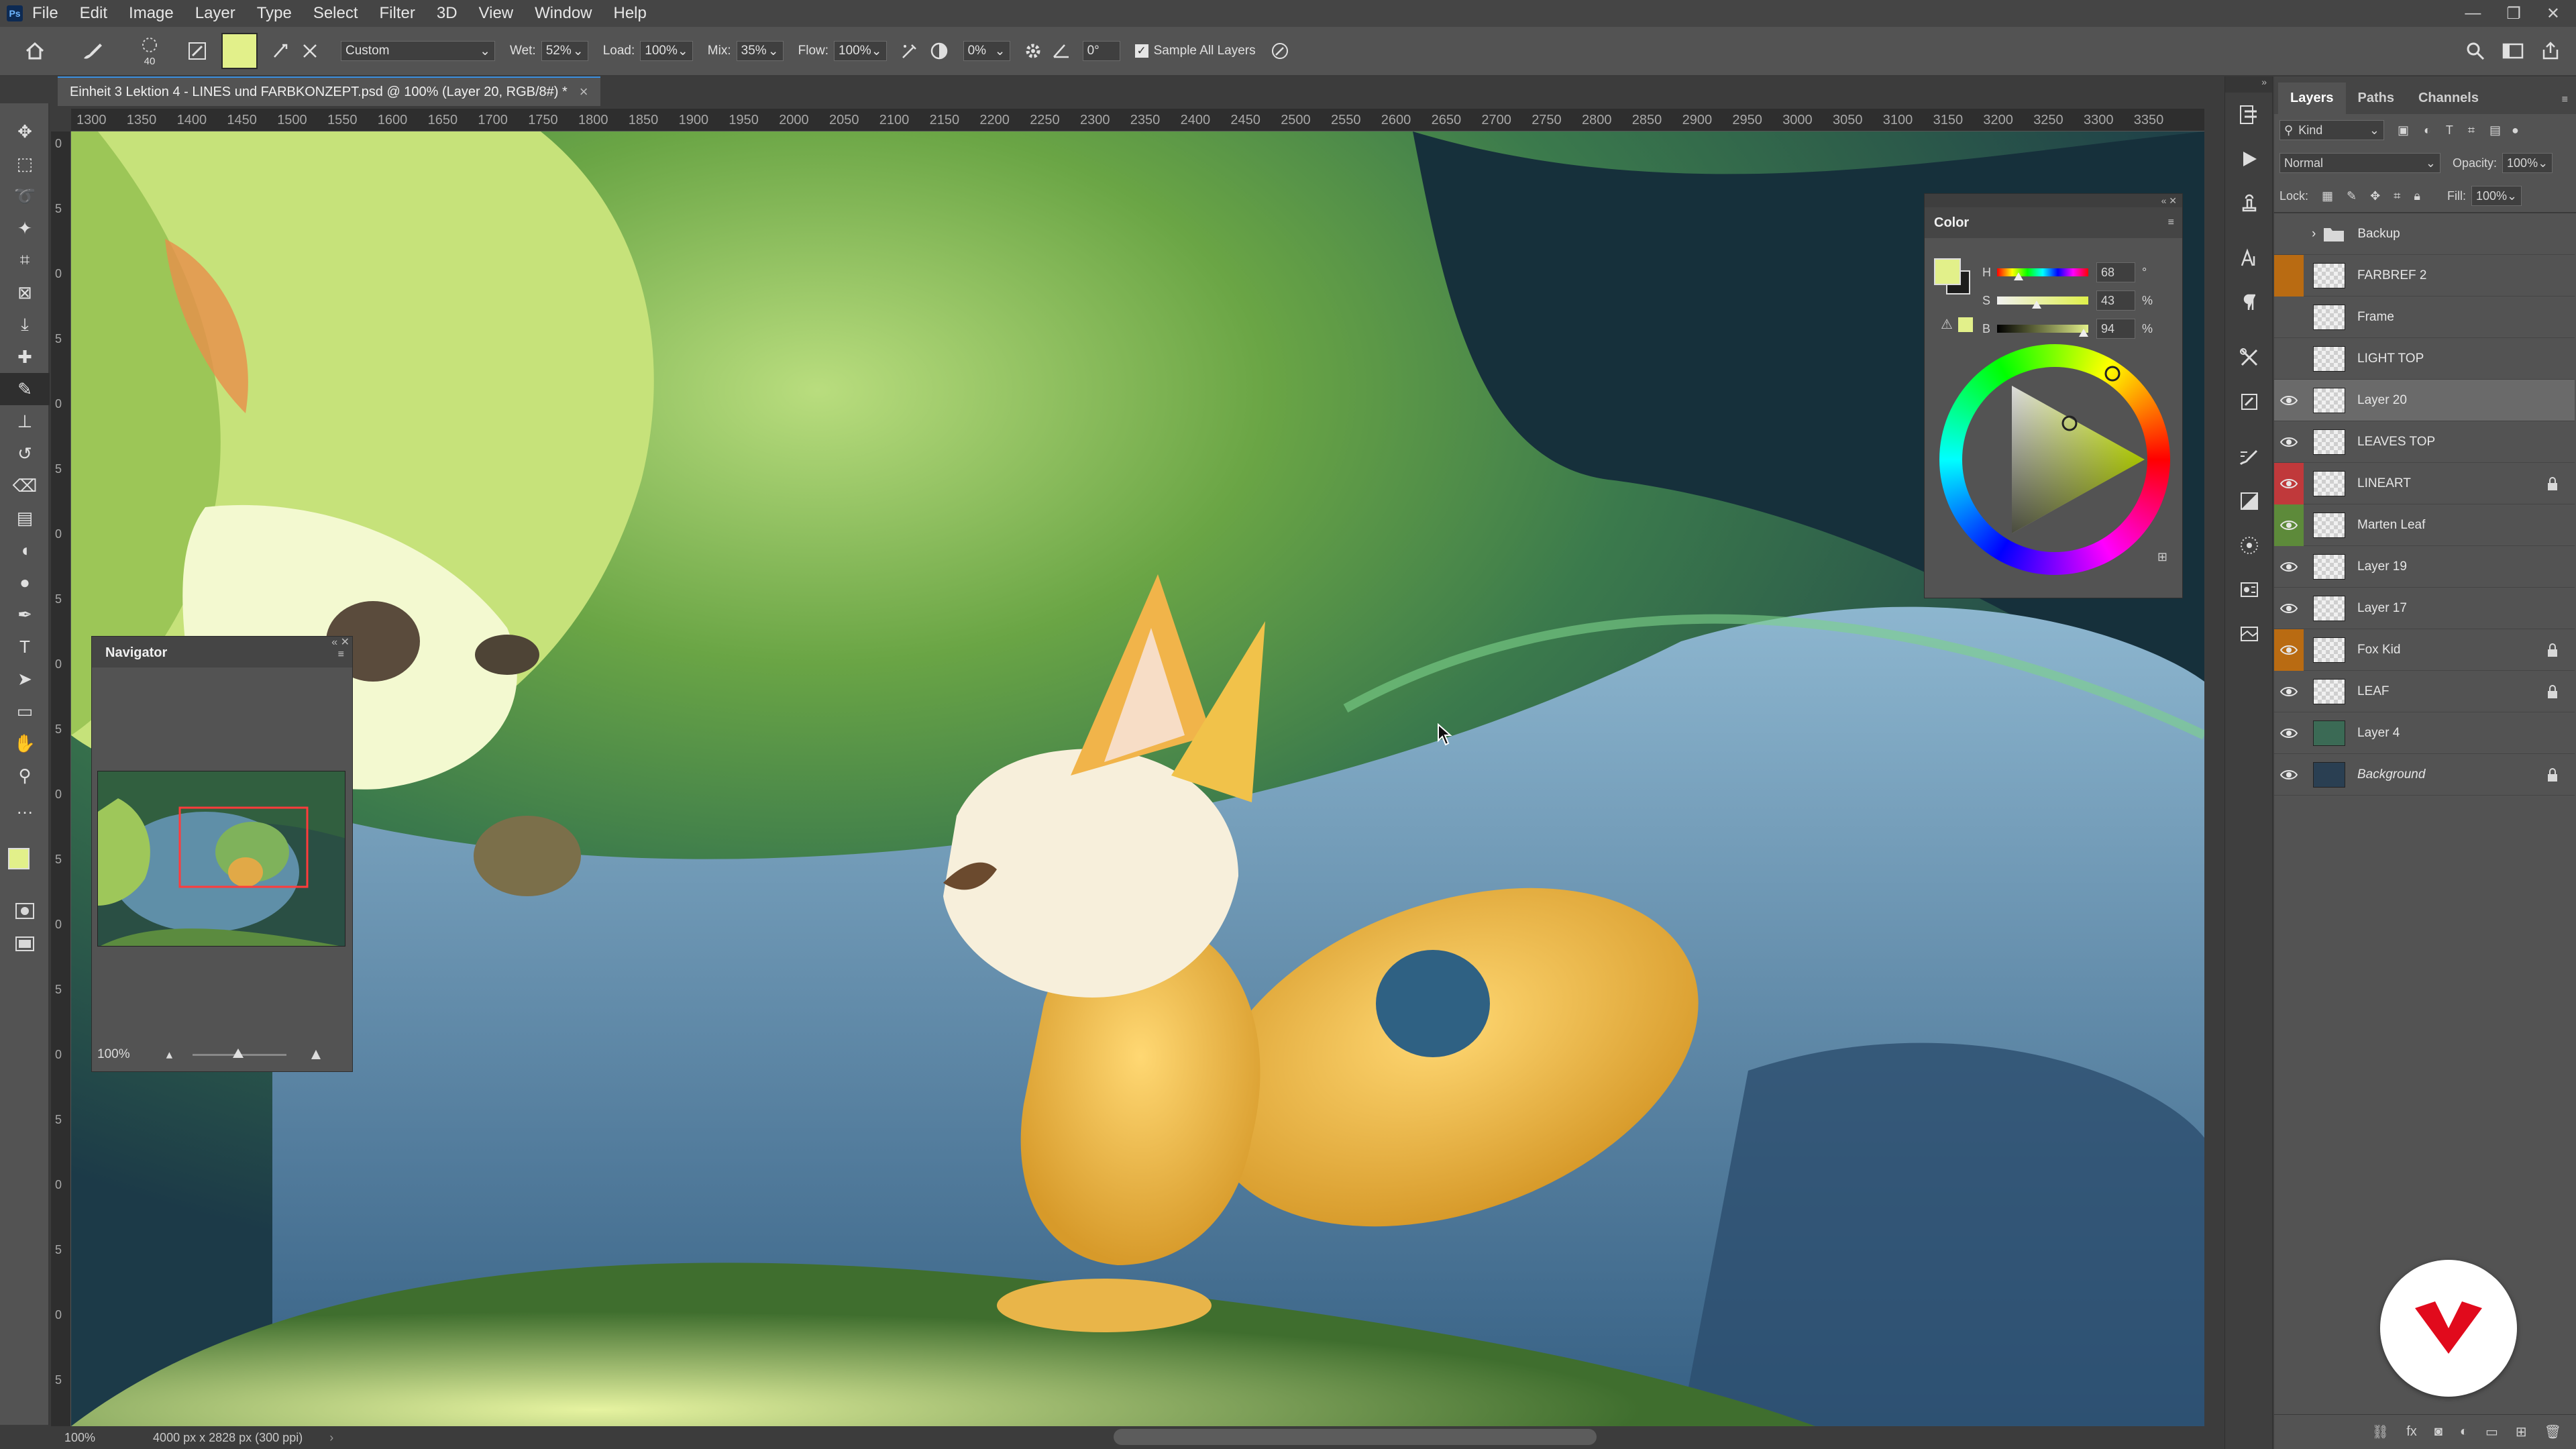 This screenshot has width=2576, height=1449. I want to click on crop-icon: ⌗, so click(25, 260).